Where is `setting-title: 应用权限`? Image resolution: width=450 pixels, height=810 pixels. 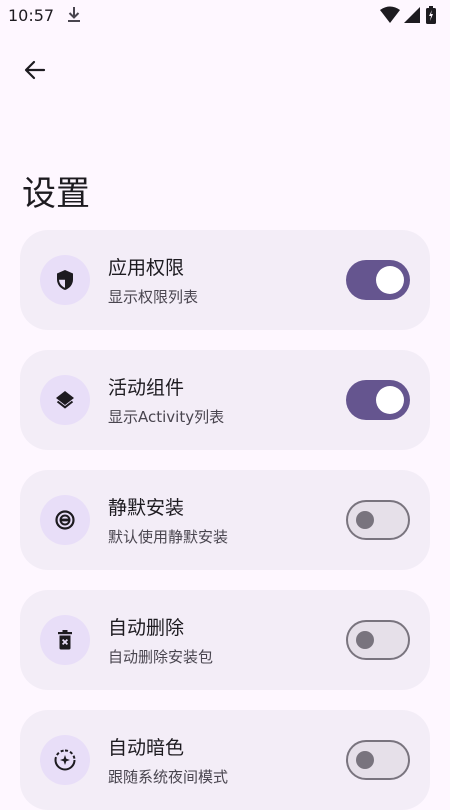 setting-title: 应用权限 is located at coordinates (146, 268).